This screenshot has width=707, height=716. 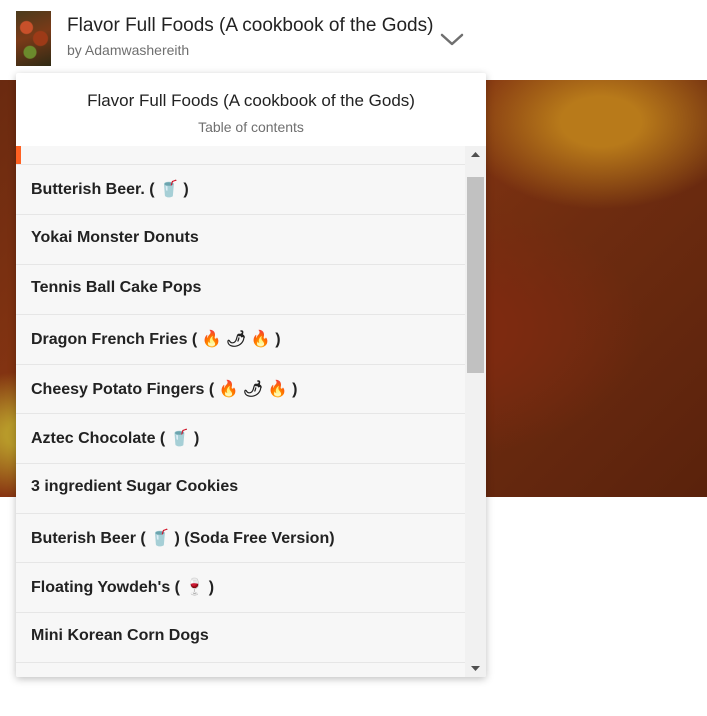 What do you see at coordinates (120, 635) in the screenshot?
I see `toc-item-label: Mini Korean Corn Dogs` at bounding box center [120, 635].